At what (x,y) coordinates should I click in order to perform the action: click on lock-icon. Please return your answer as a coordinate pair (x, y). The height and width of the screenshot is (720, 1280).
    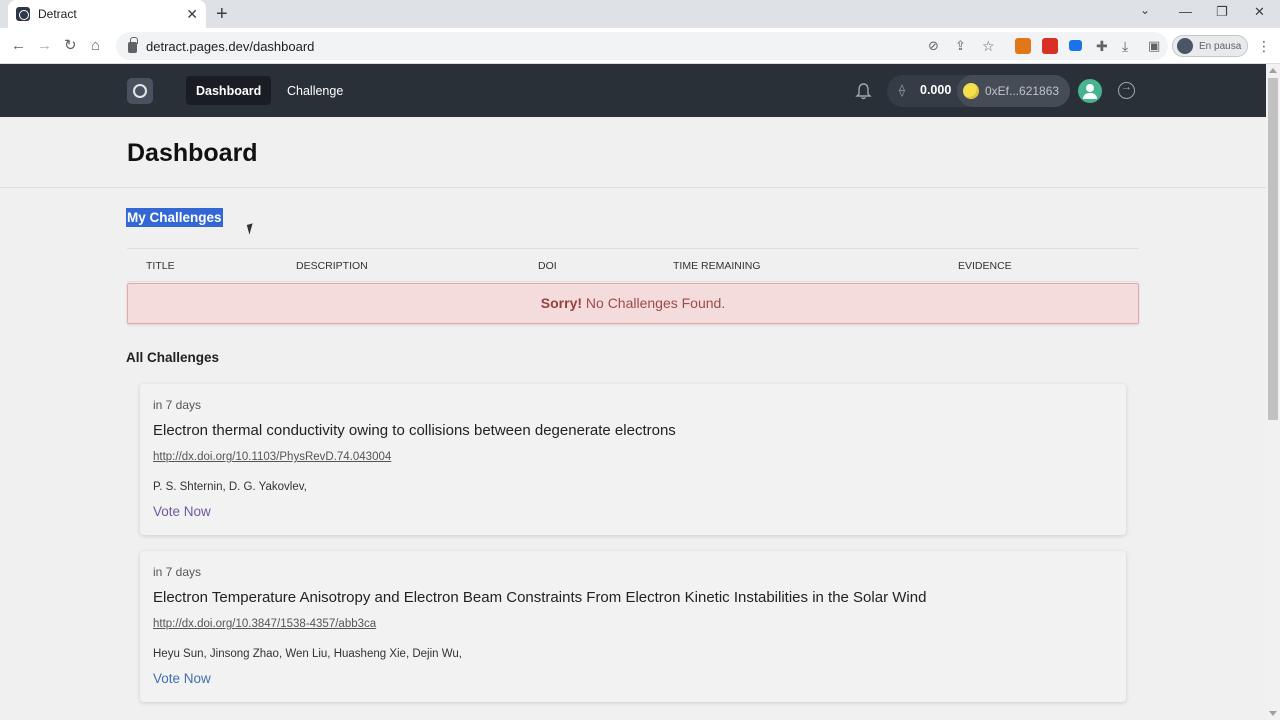
    Looking at the image, I should click on (133, 44).